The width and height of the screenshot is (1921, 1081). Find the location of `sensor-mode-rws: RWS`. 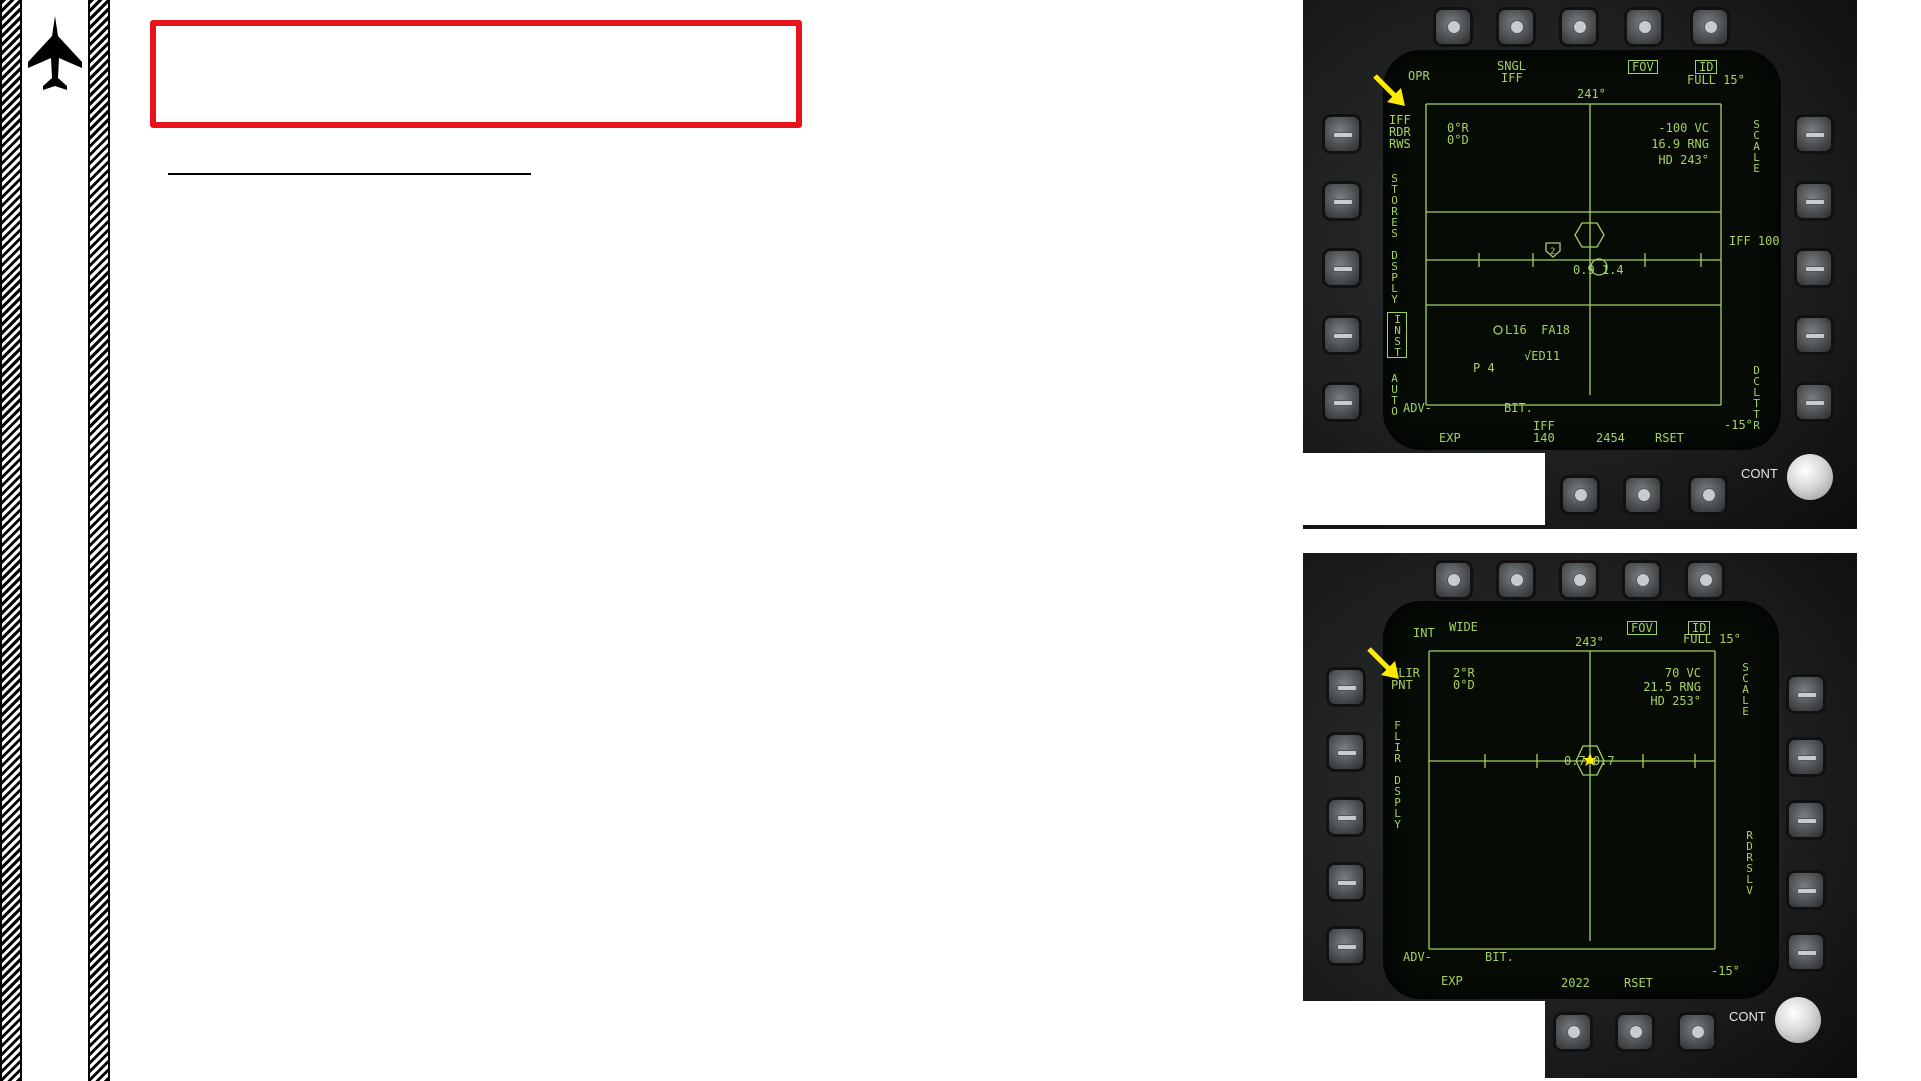

sensor-mode-rws: RWS is located at coordinates (1400, 144).